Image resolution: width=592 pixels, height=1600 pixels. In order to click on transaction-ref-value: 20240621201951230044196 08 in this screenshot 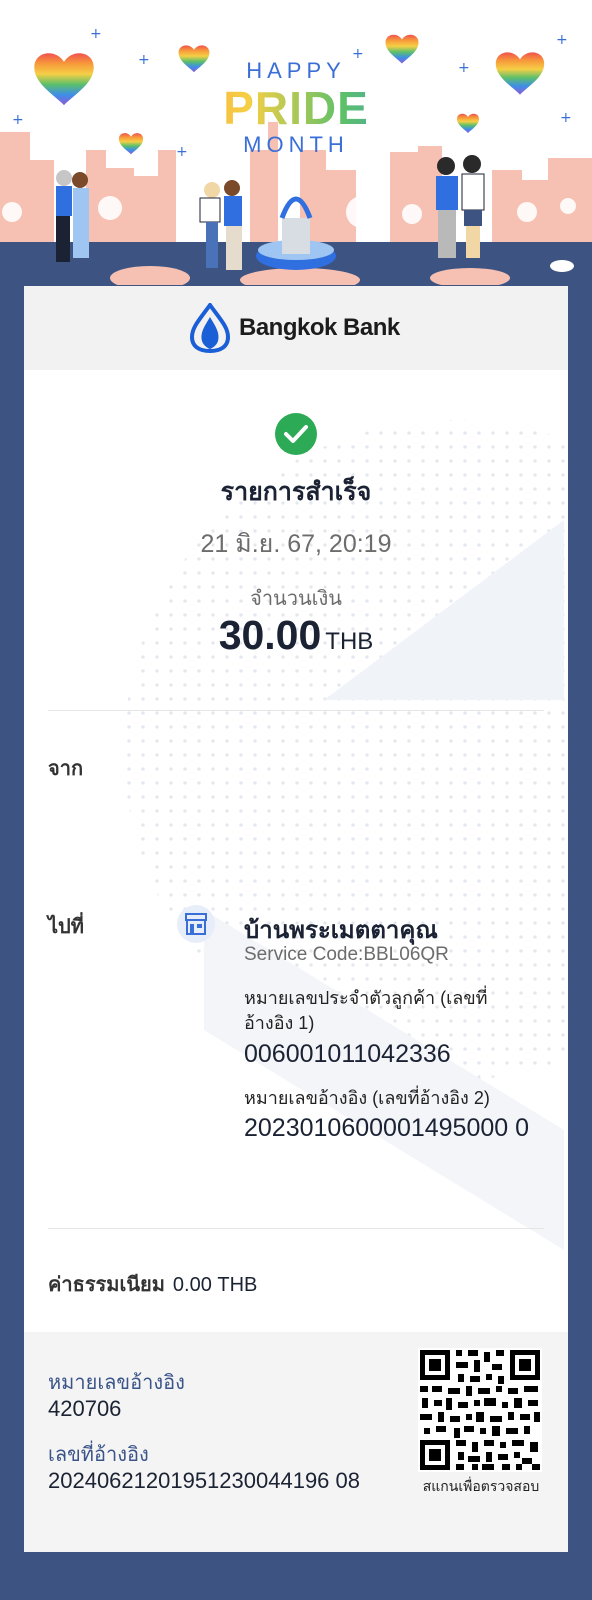, I will do `click(204, 1480)`.